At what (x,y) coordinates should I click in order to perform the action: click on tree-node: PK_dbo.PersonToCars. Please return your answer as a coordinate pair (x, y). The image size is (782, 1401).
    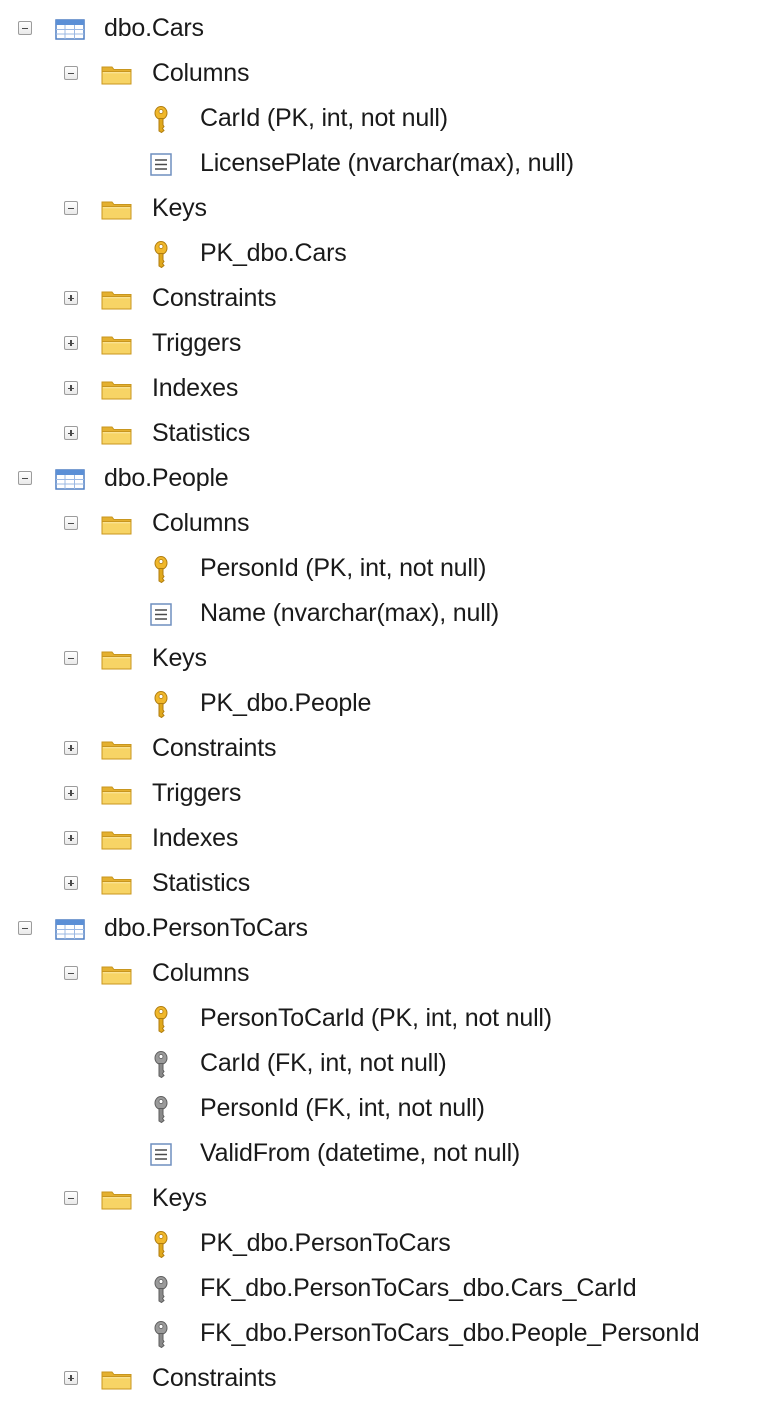
    Looking at the image, I should click on (391, 1243).